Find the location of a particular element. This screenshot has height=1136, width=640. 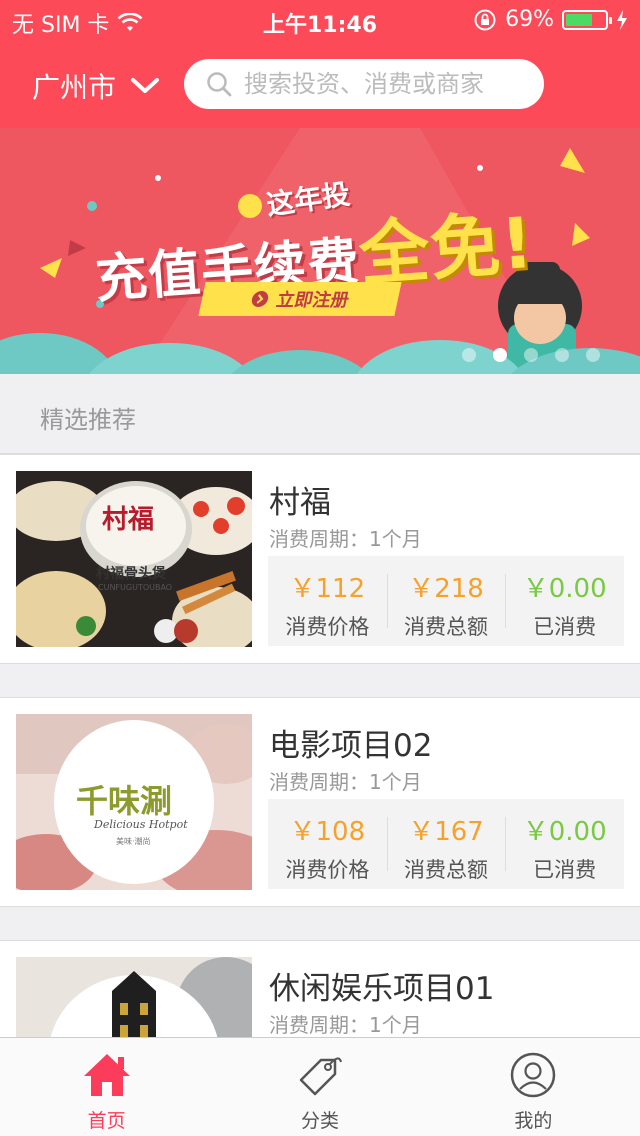

item-name: 电影项目02 is located at coordinates (351, 746).